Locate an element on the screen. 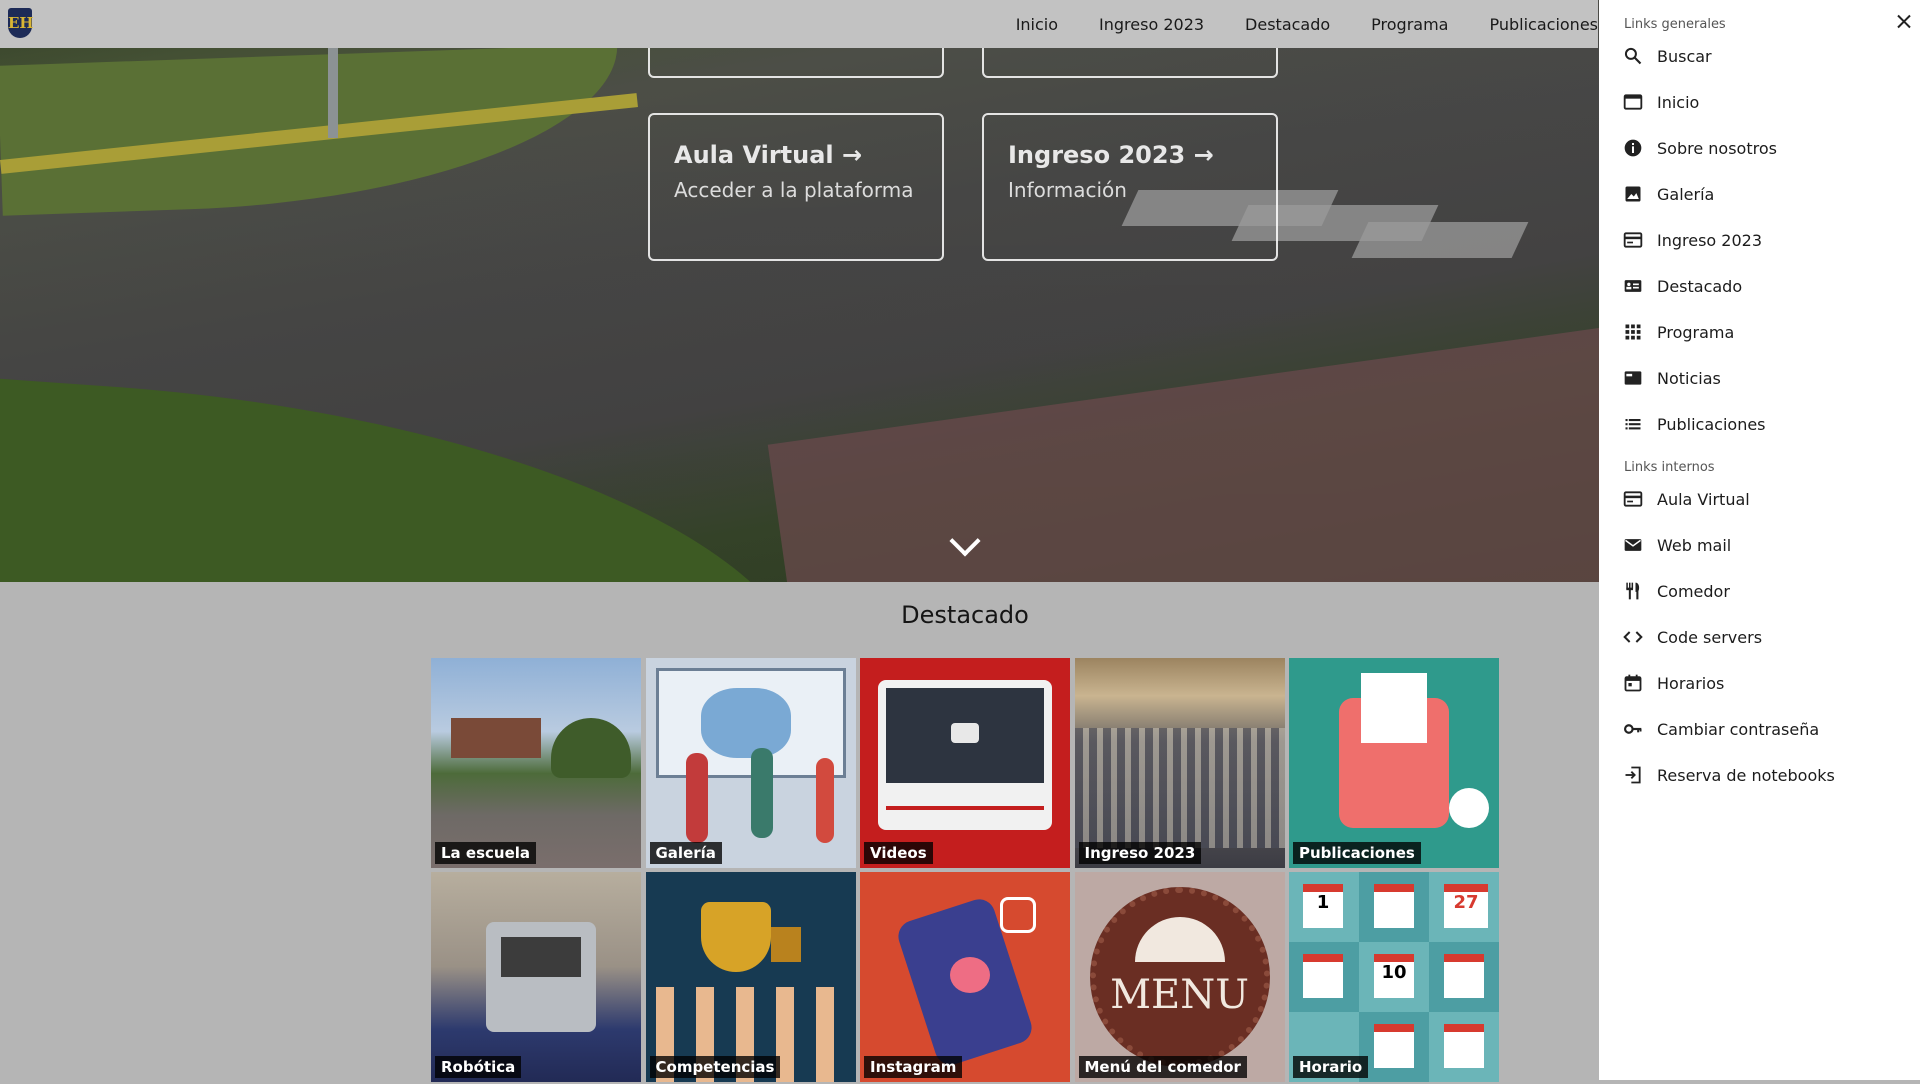 The image size is (1920, 1084). trophy-base is located at coordinates (785, 944).